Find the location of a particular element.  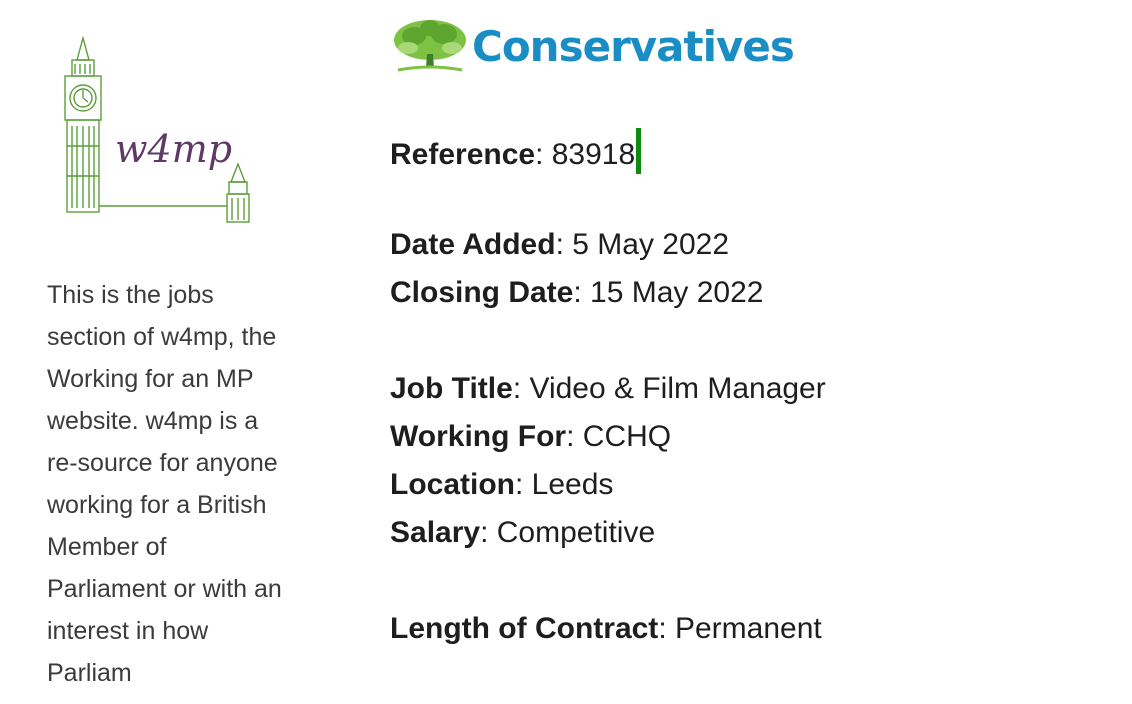

reference-value: 83918 is located at coordinates (593, 154).